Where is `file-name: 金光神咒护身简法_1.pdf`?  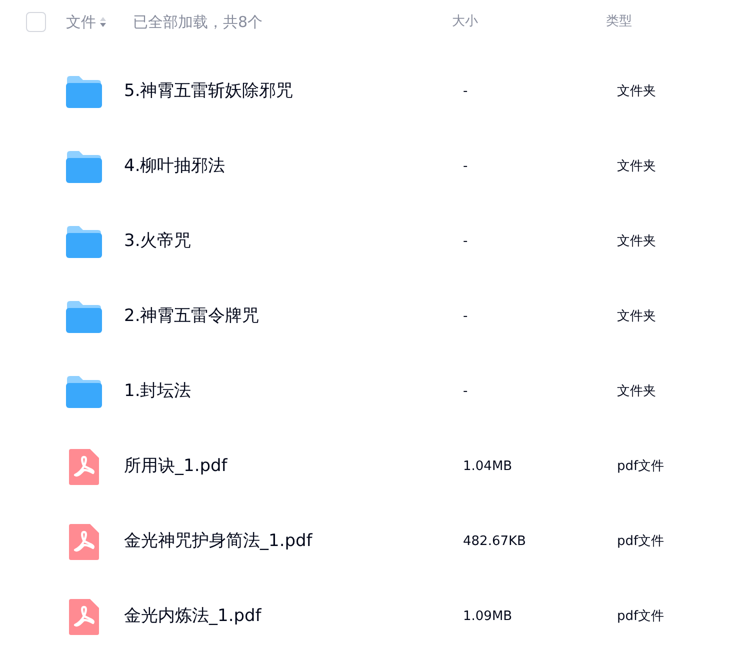
file-name: 金光神咒护身简法_1.pdf is located at coordinates (293, 541).